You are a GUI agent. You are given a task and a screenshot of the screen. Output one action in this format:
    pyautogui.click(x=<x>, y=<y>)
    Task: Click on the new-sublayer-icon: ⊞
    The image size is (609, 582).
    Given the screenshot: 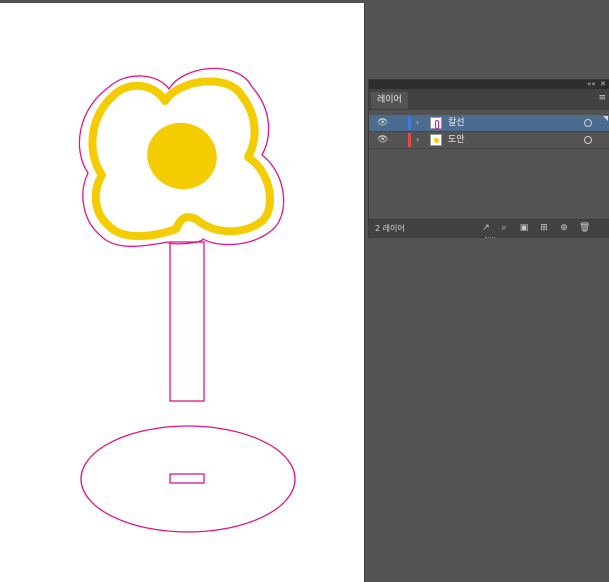 What is the action you would take?
    pyautogui.click(x=544, y=228)
    